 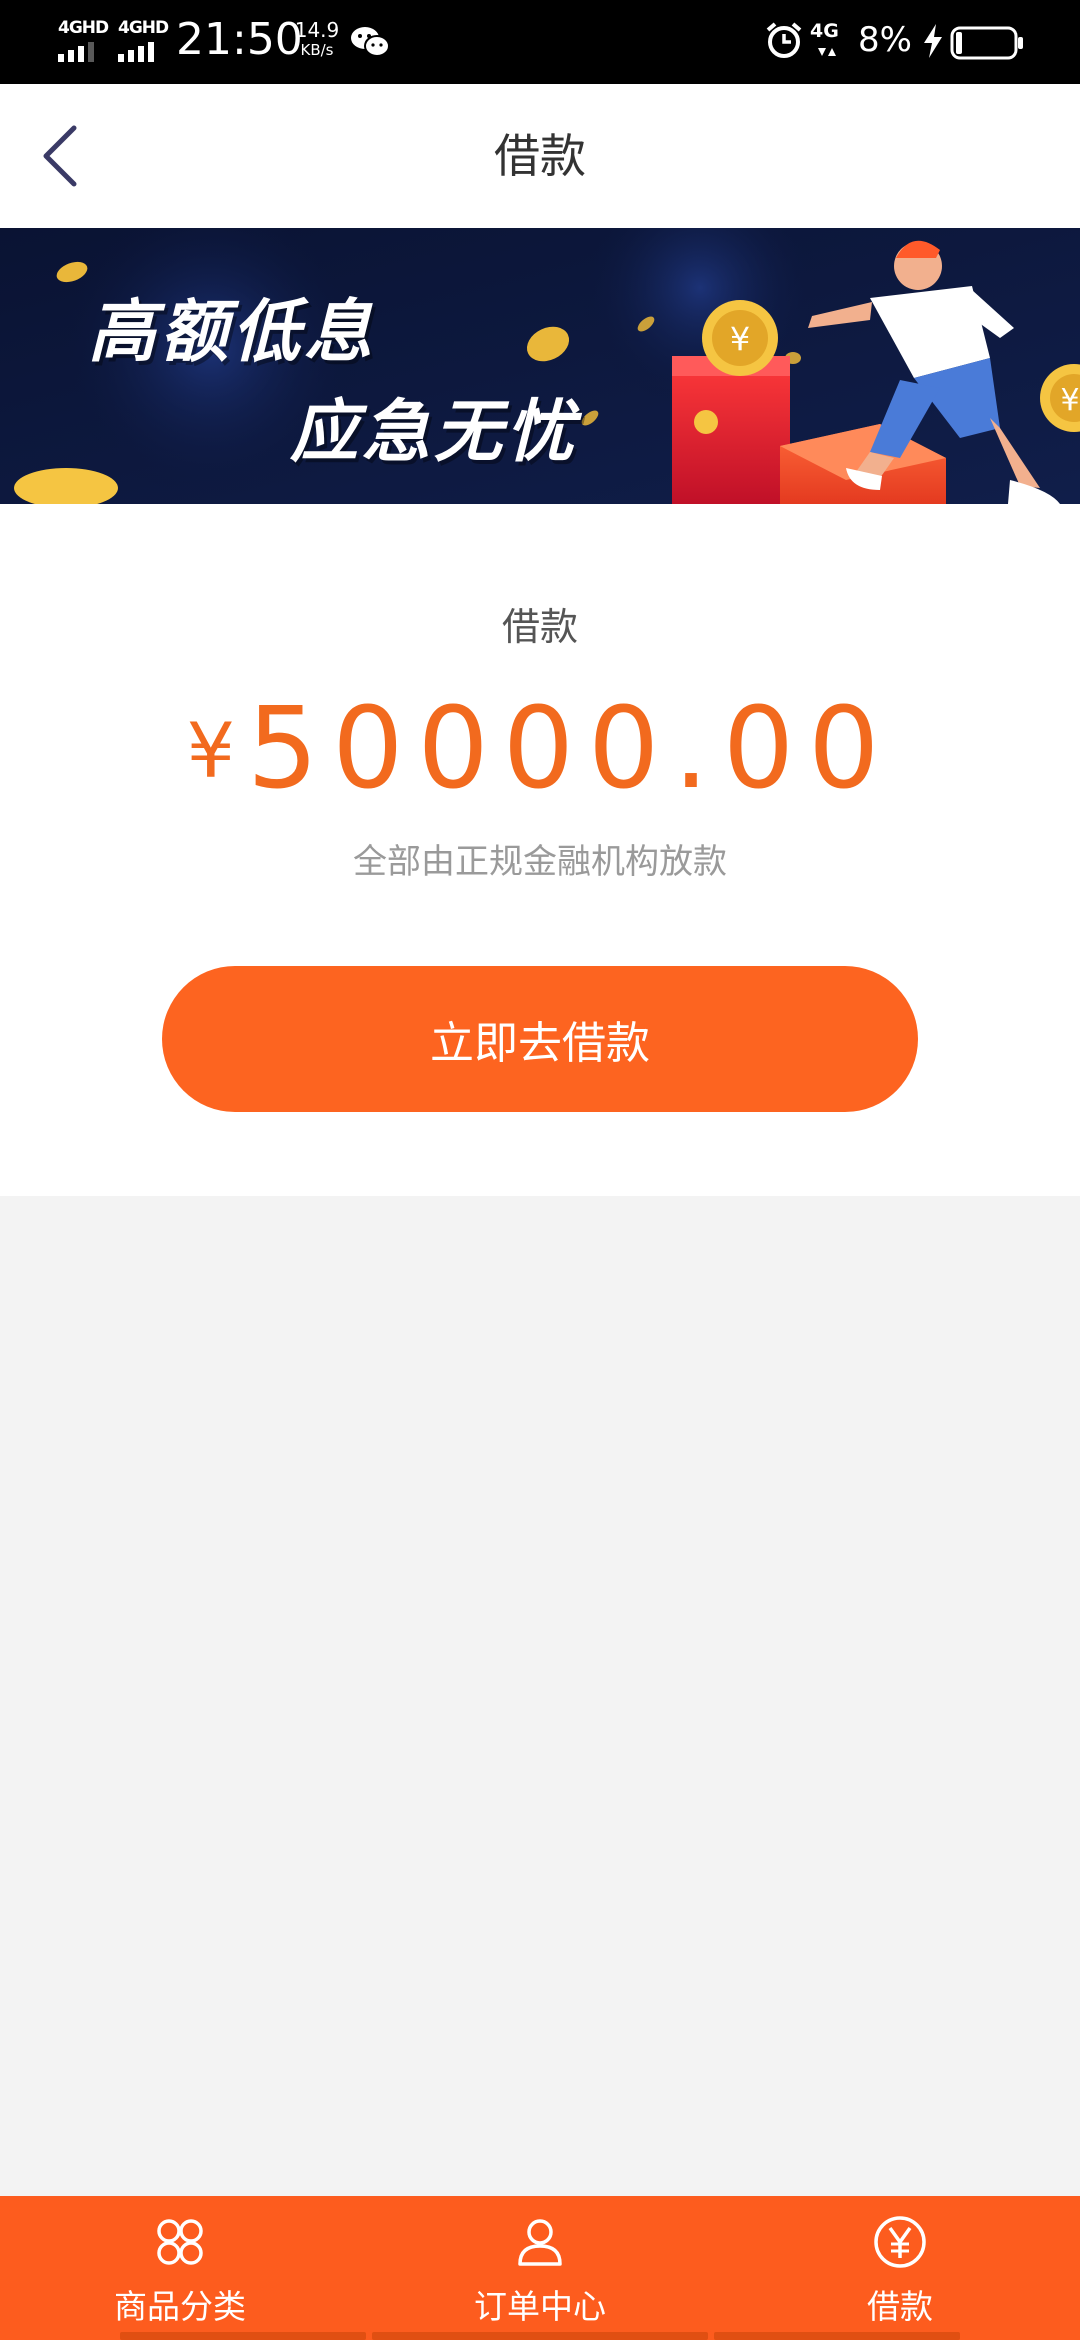 What do you see at coordinates (239, 39) in the screenshot?
I see `status-time: 21:50` at bounding box center [239, 39].